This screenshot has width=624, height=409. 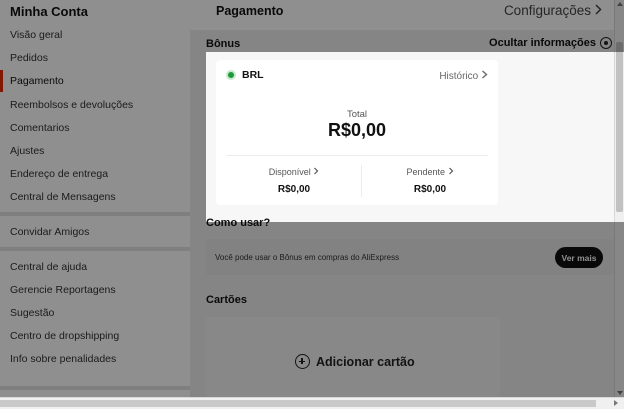 What do you see at coordinates (426, 172) in the screenshot?
I see `pending-label: Pendente` at bounding box center [426, 172].